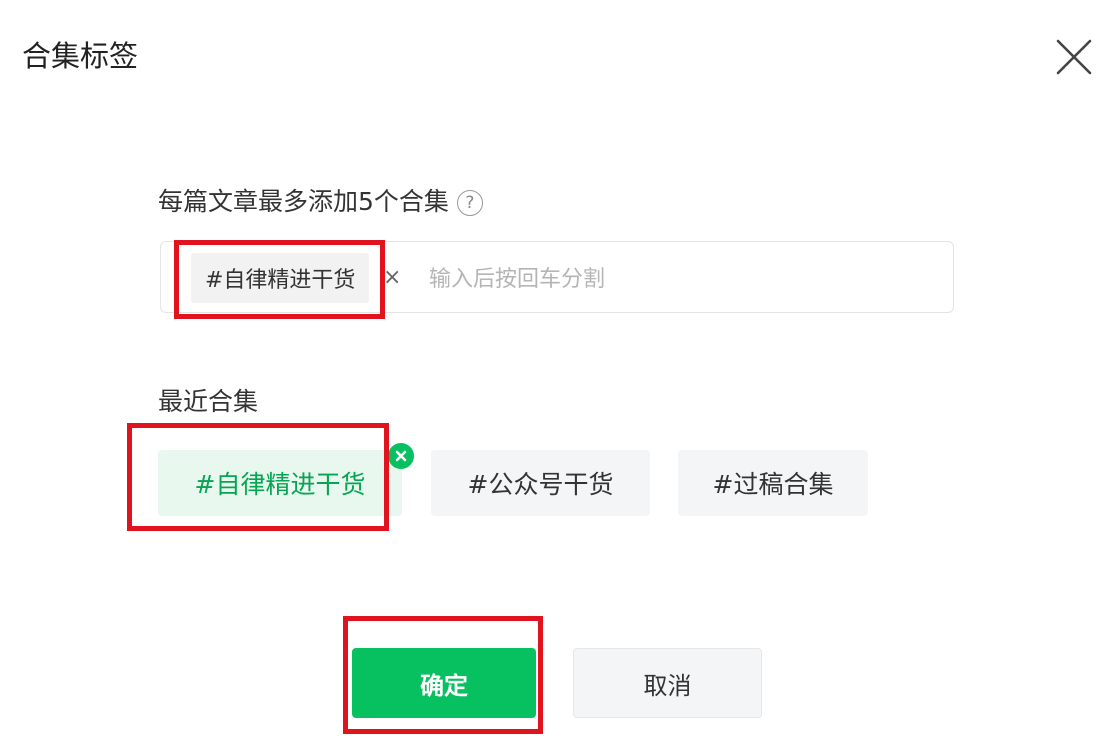 Image resolution: width=1120 pixels, height=746 pixels. Describe the element at coordinates (469, 203) in the screenshot. I see `question-circle-icon: ?` at that location.